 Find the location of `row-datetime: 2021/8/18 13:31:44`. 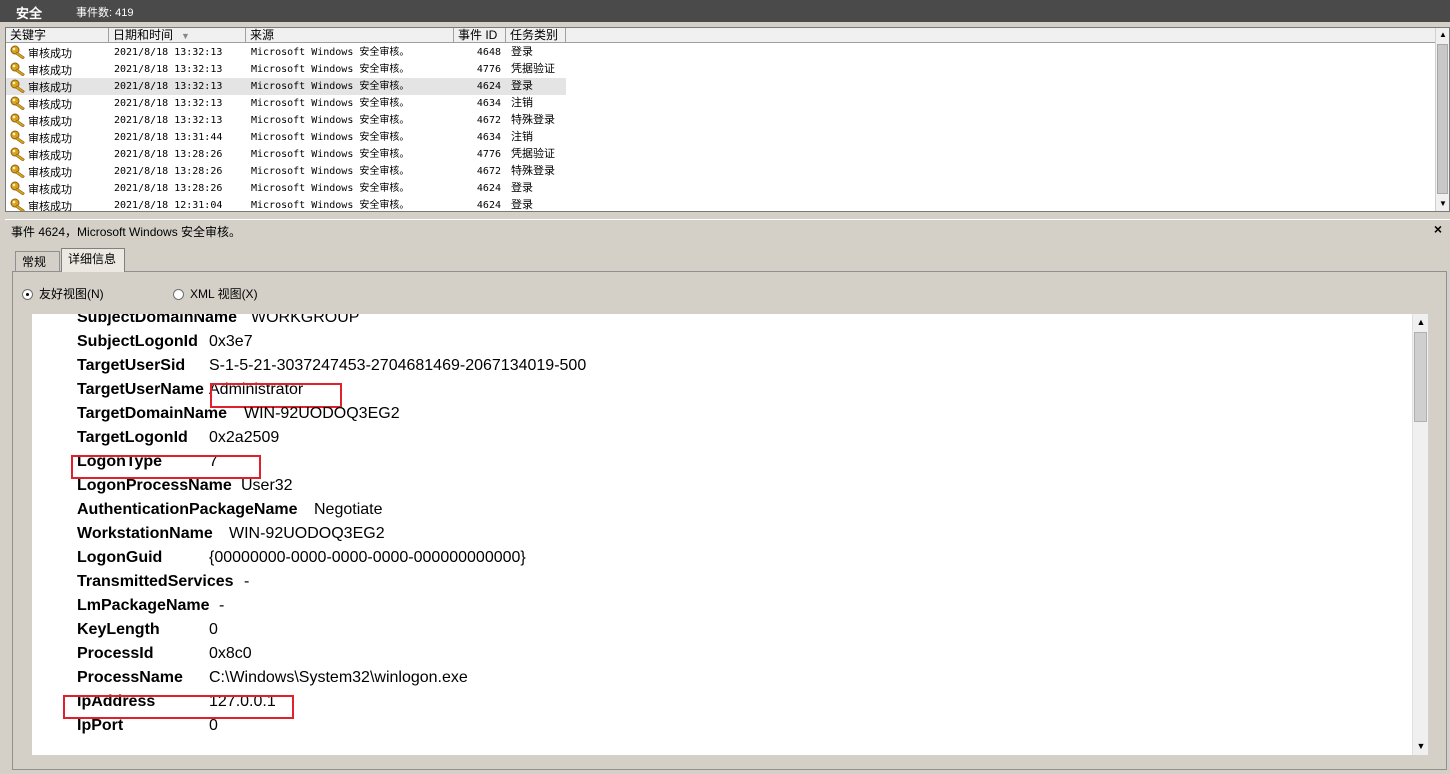

row-datetime: 2021/8/18 13:31:44 is located at coordinates (168, 137).